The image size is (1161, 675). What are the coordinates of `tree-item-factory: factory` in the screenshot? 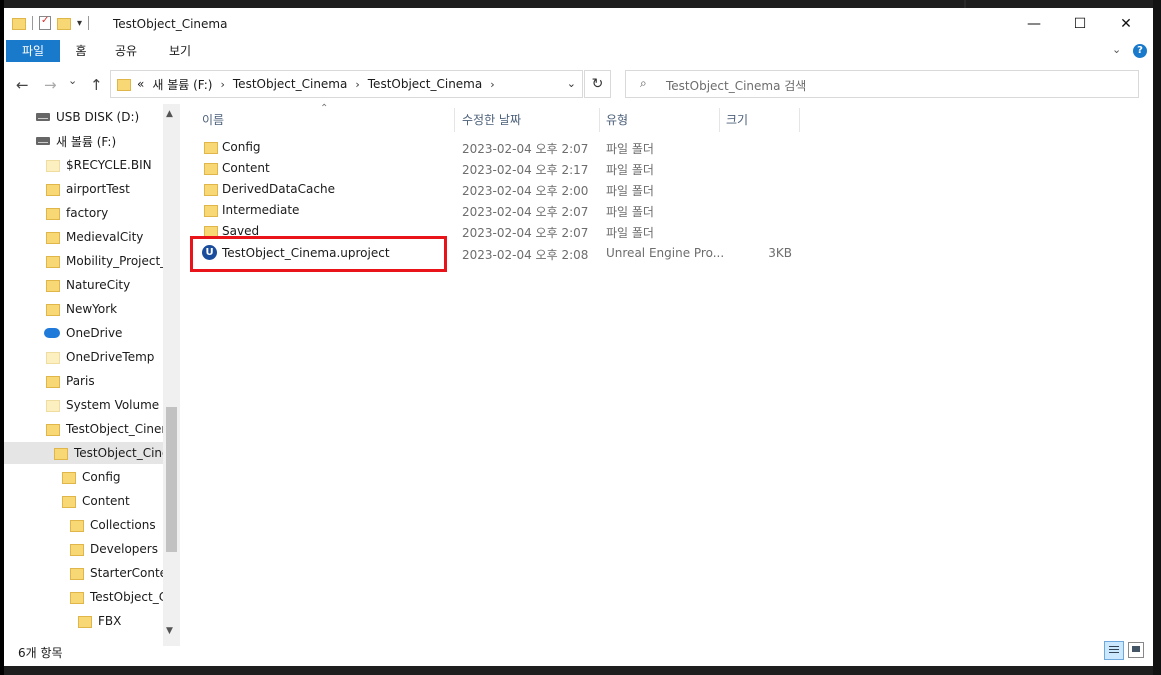 It's located at (92, 213).